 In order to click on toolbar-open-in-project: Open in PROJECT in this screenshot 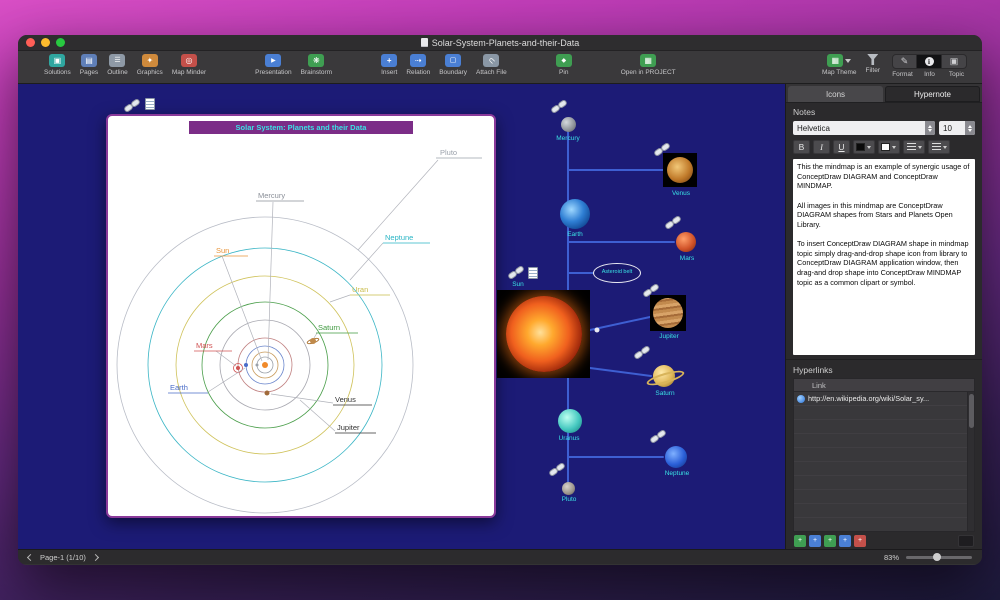, I will do `click(648, 65)`.